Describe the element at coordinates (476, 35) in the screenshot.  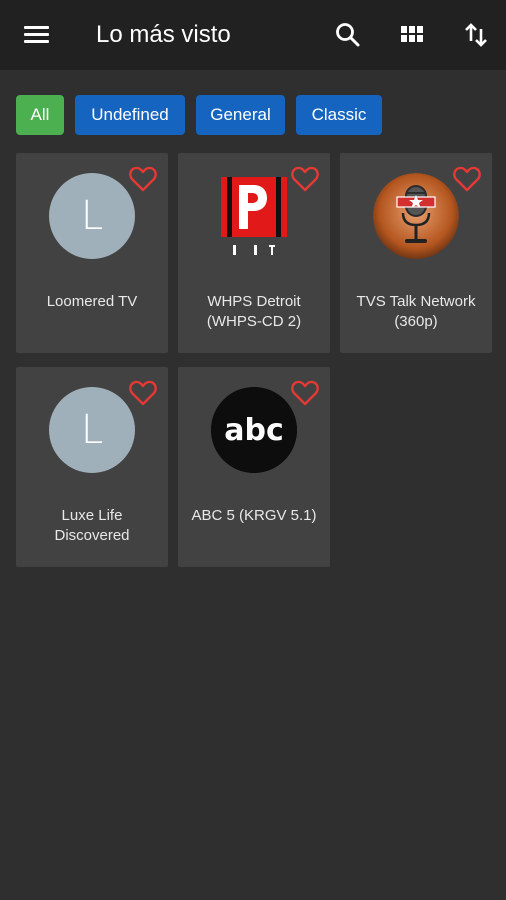
I see `sort-icon` at that location.